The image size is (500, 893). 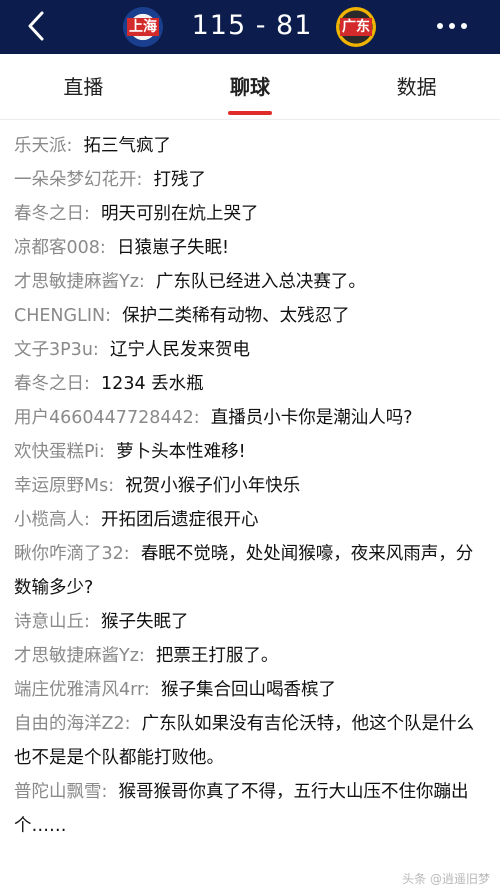 What do you see at coordinates (311, 418) in the screenshot?
I see `message-text: 直播员小卡你是潮汕人吗?` at bounding box center [311, 418].